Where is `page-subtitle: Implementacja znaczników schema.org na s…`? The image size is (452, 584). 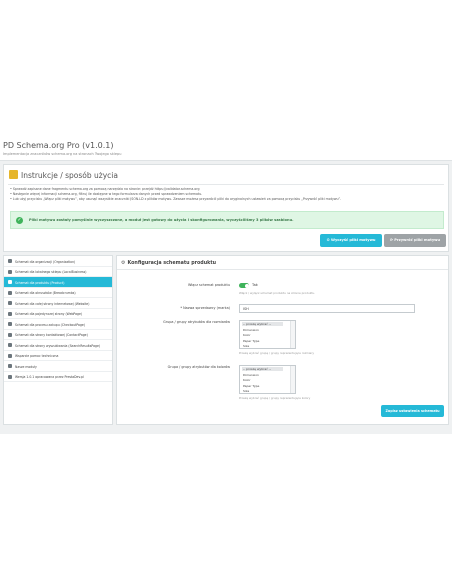
page-subtitle: Implementacja znaczników schema.org na s… is located at coordinates (62, 154).